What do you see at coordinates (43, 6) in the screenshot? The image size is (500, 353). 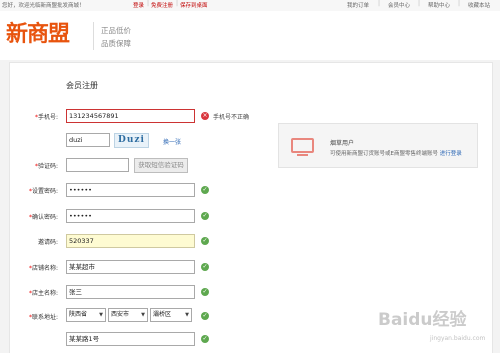 I see `welcome-text: 您好，欢迎光临新商盟批发商城！` at bounding box center [43, 6].